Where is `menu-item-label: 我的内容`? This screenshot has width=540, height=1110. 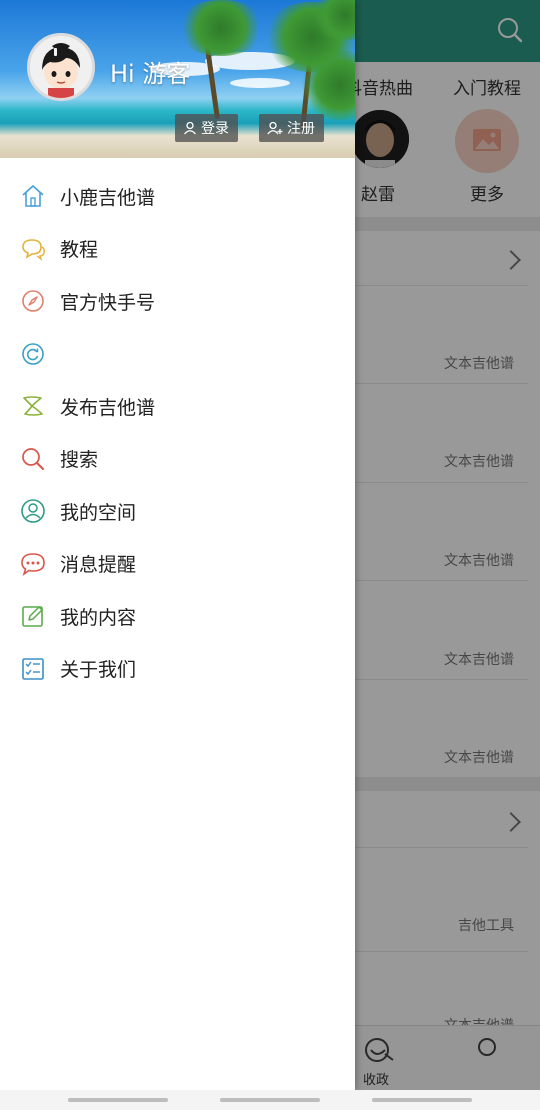 menu-item-label: 我的内容 is located at coordinates (98, 617).